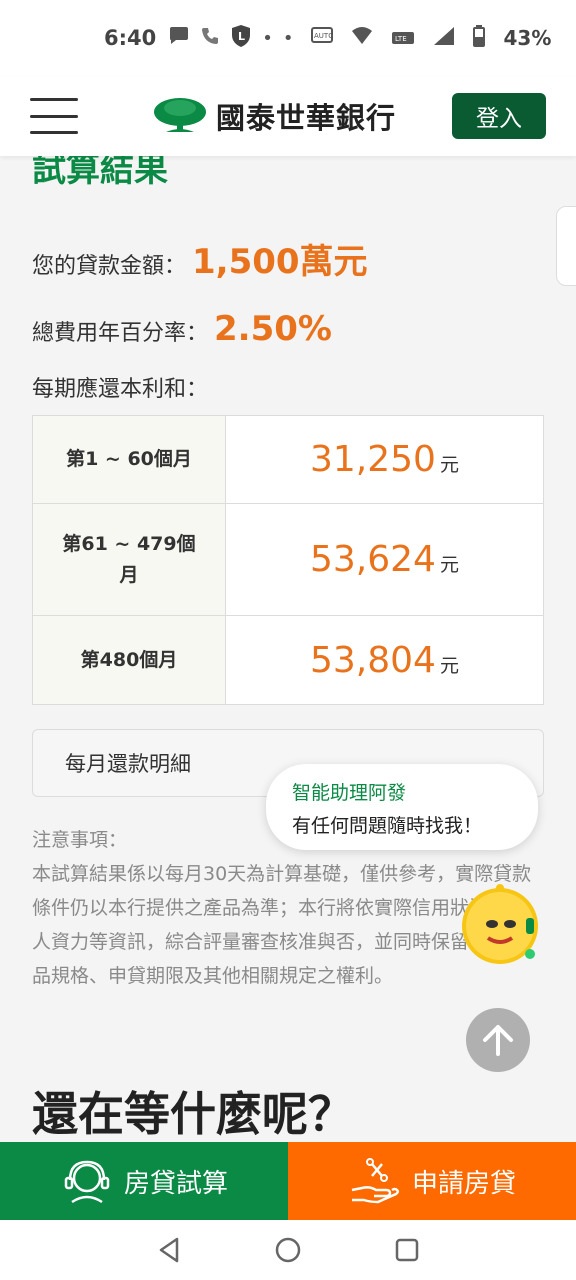 The image size is (576, 1280). Describe the element at coordinates (479, 38) in the screenshot. I see `battery-icon` at that location.